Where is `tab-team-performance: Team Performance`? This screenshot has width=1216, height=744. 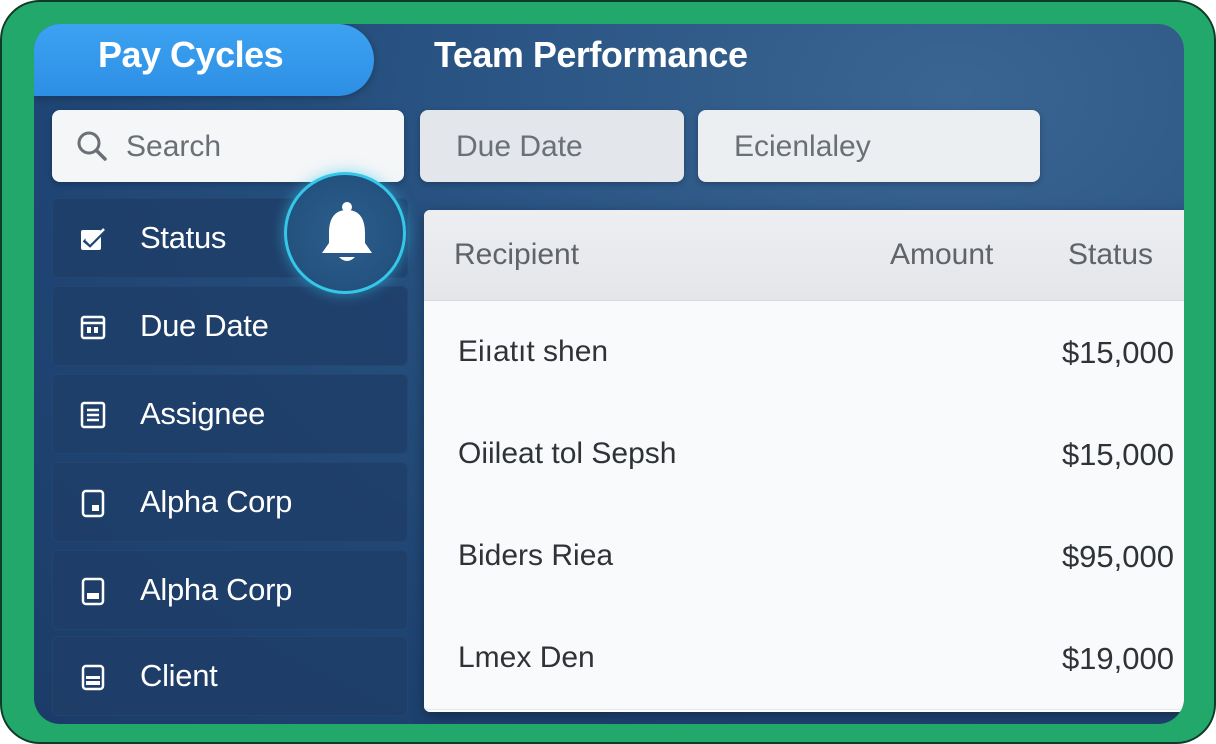 tab-team-performance: Team Performance is located at coordinates (591, 55).